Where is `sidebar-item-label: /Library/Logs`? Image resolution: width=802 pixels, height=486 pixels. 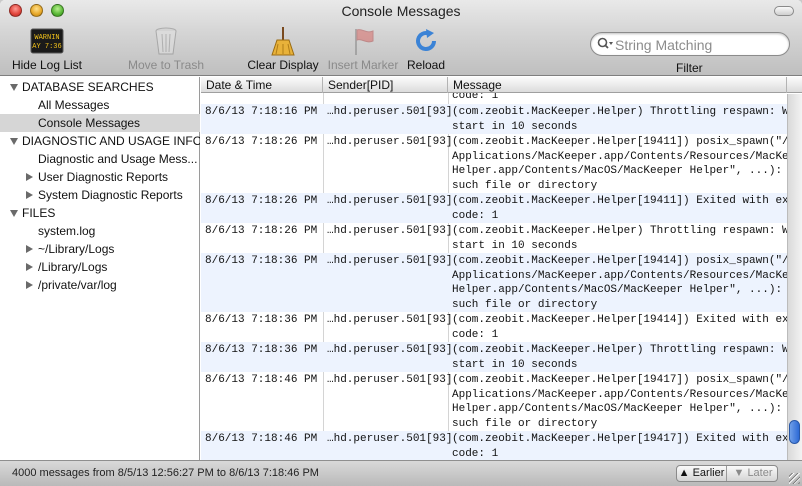
sidebar-item-label: /Library/Logs is located at coordinates (73, 267).